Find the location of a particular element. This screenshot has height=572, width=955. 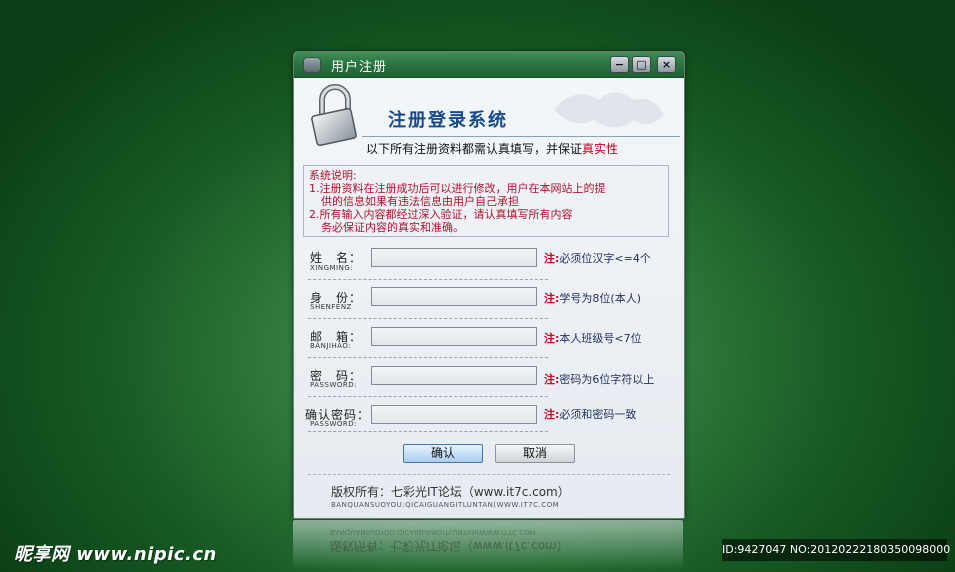

app-icon is located at coordinates (312, 65).